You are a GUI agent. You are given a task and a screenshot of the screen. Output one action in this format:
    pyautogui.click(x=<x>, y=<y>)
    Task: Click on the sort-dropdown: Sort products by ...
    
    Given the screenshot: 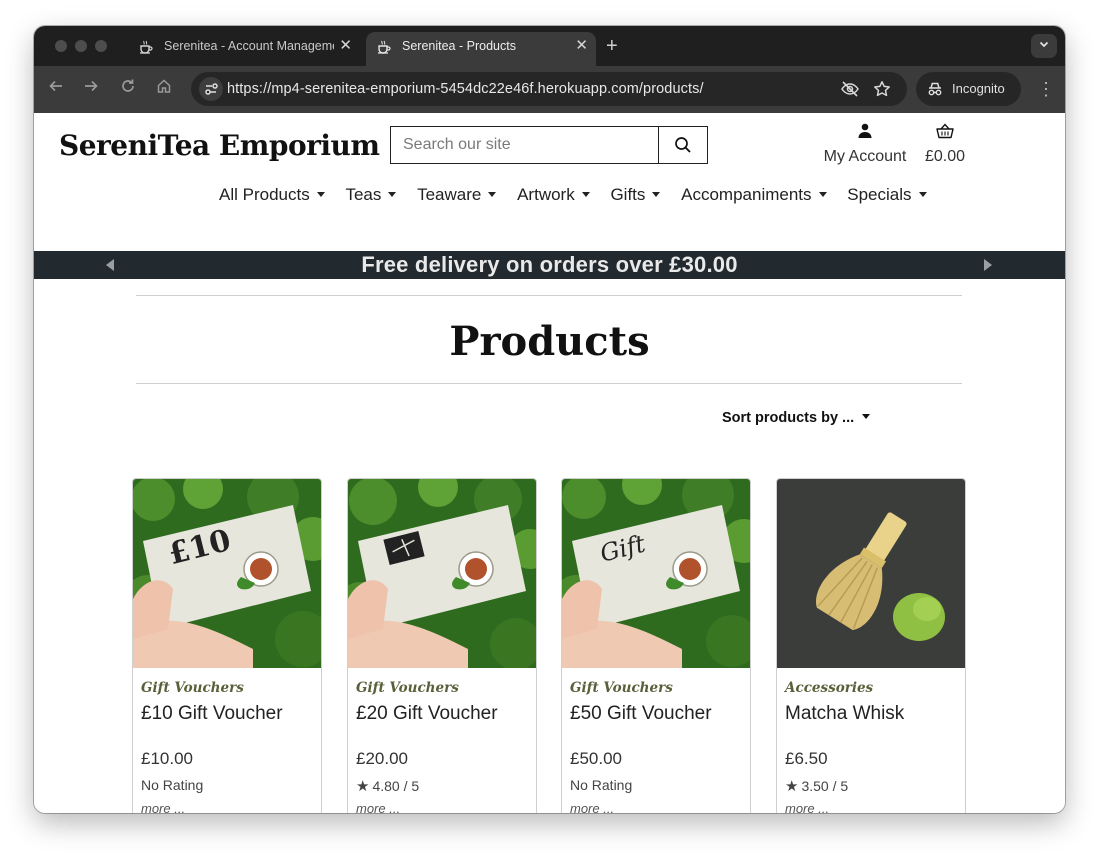 What is the action you would take?
    pyautogui.click(x=796, y=418)
    